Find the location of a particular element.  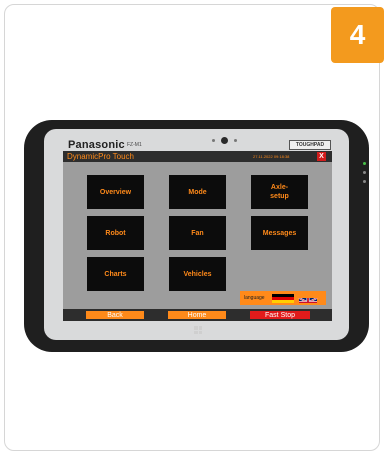

model-label: FZ-M1 is located at coordinates (134, 145).